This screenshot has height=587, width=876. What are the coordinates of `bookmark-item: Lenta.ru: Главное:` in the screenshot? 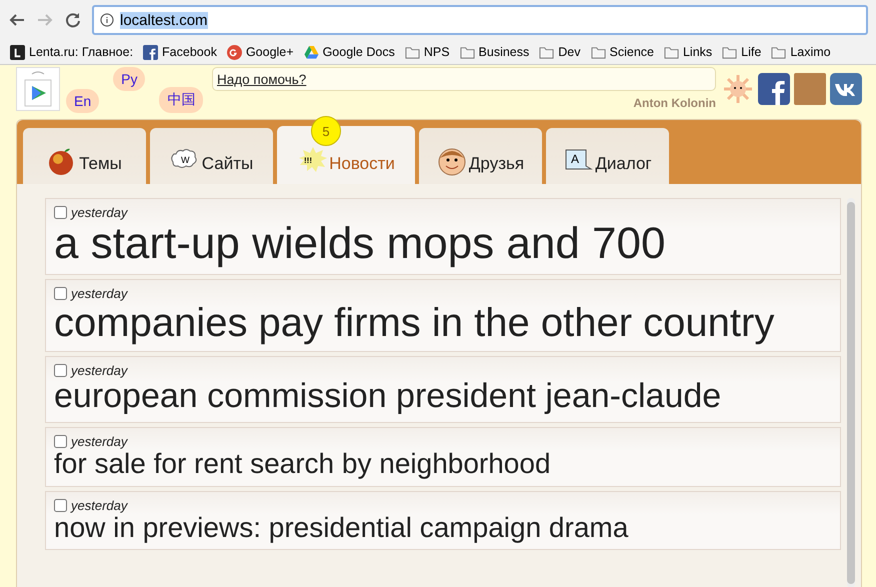 It's located at (72, 52).